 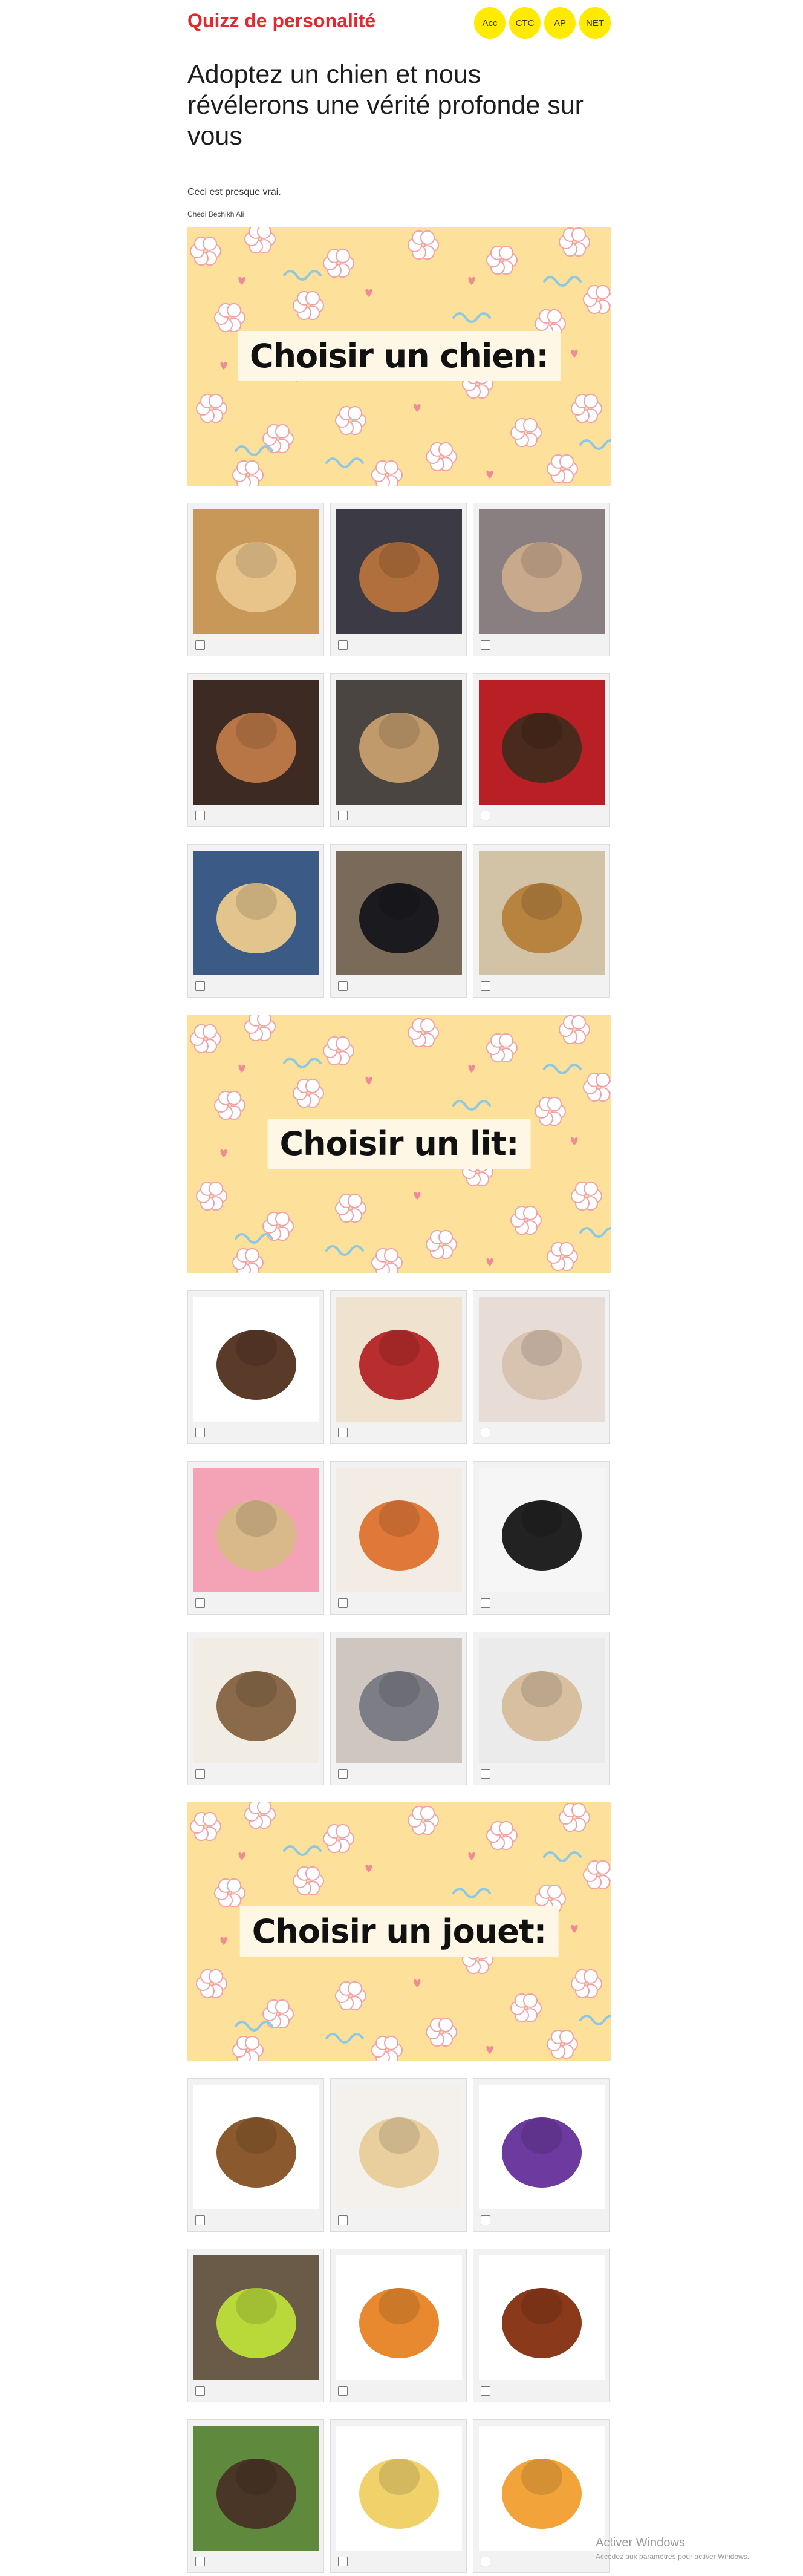 What do you see at coordinates (234, 192) in the screenshot?
I see `quiz-subtitle: Ceci est presque vrai.` at bounding box center [234, 192].